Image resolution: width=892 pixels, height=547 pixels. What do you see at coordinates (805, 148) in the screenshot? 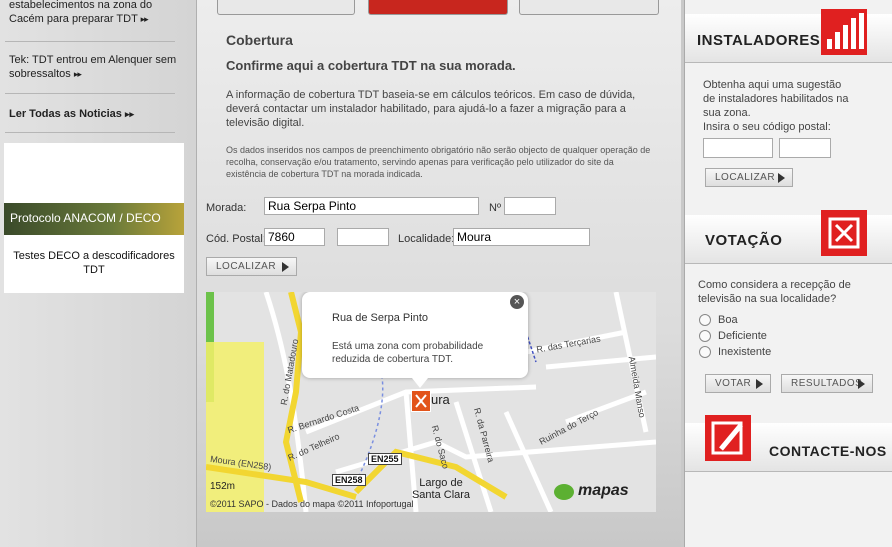
I see `instalador-postal-suffix-input` at bounding box center [805, 148].